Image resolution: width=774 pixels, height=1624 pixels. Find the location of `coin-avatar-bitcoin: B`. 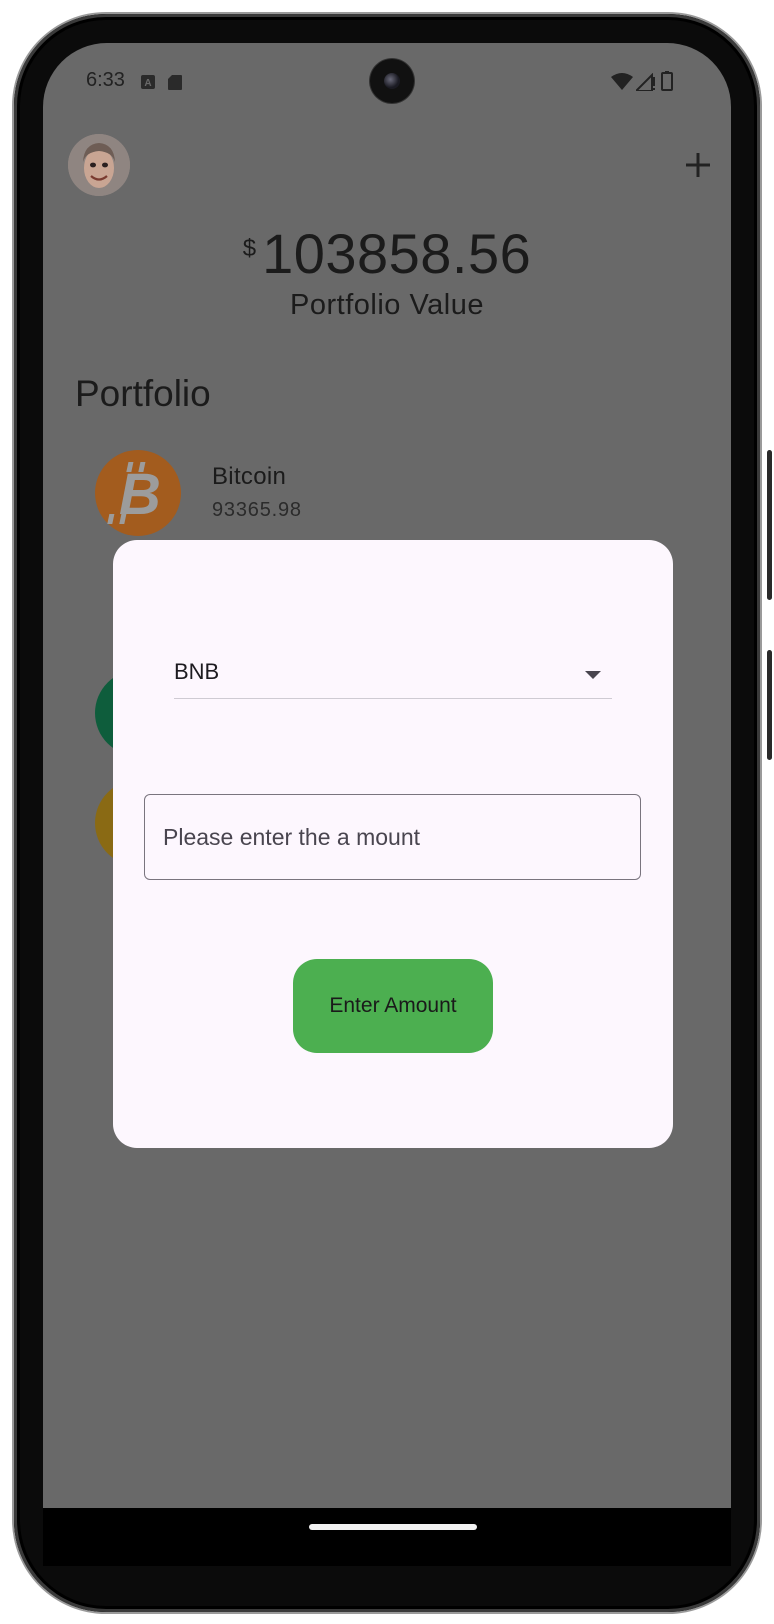

coin-avatar-bitcoin: B is located at coordinates (138, 493).